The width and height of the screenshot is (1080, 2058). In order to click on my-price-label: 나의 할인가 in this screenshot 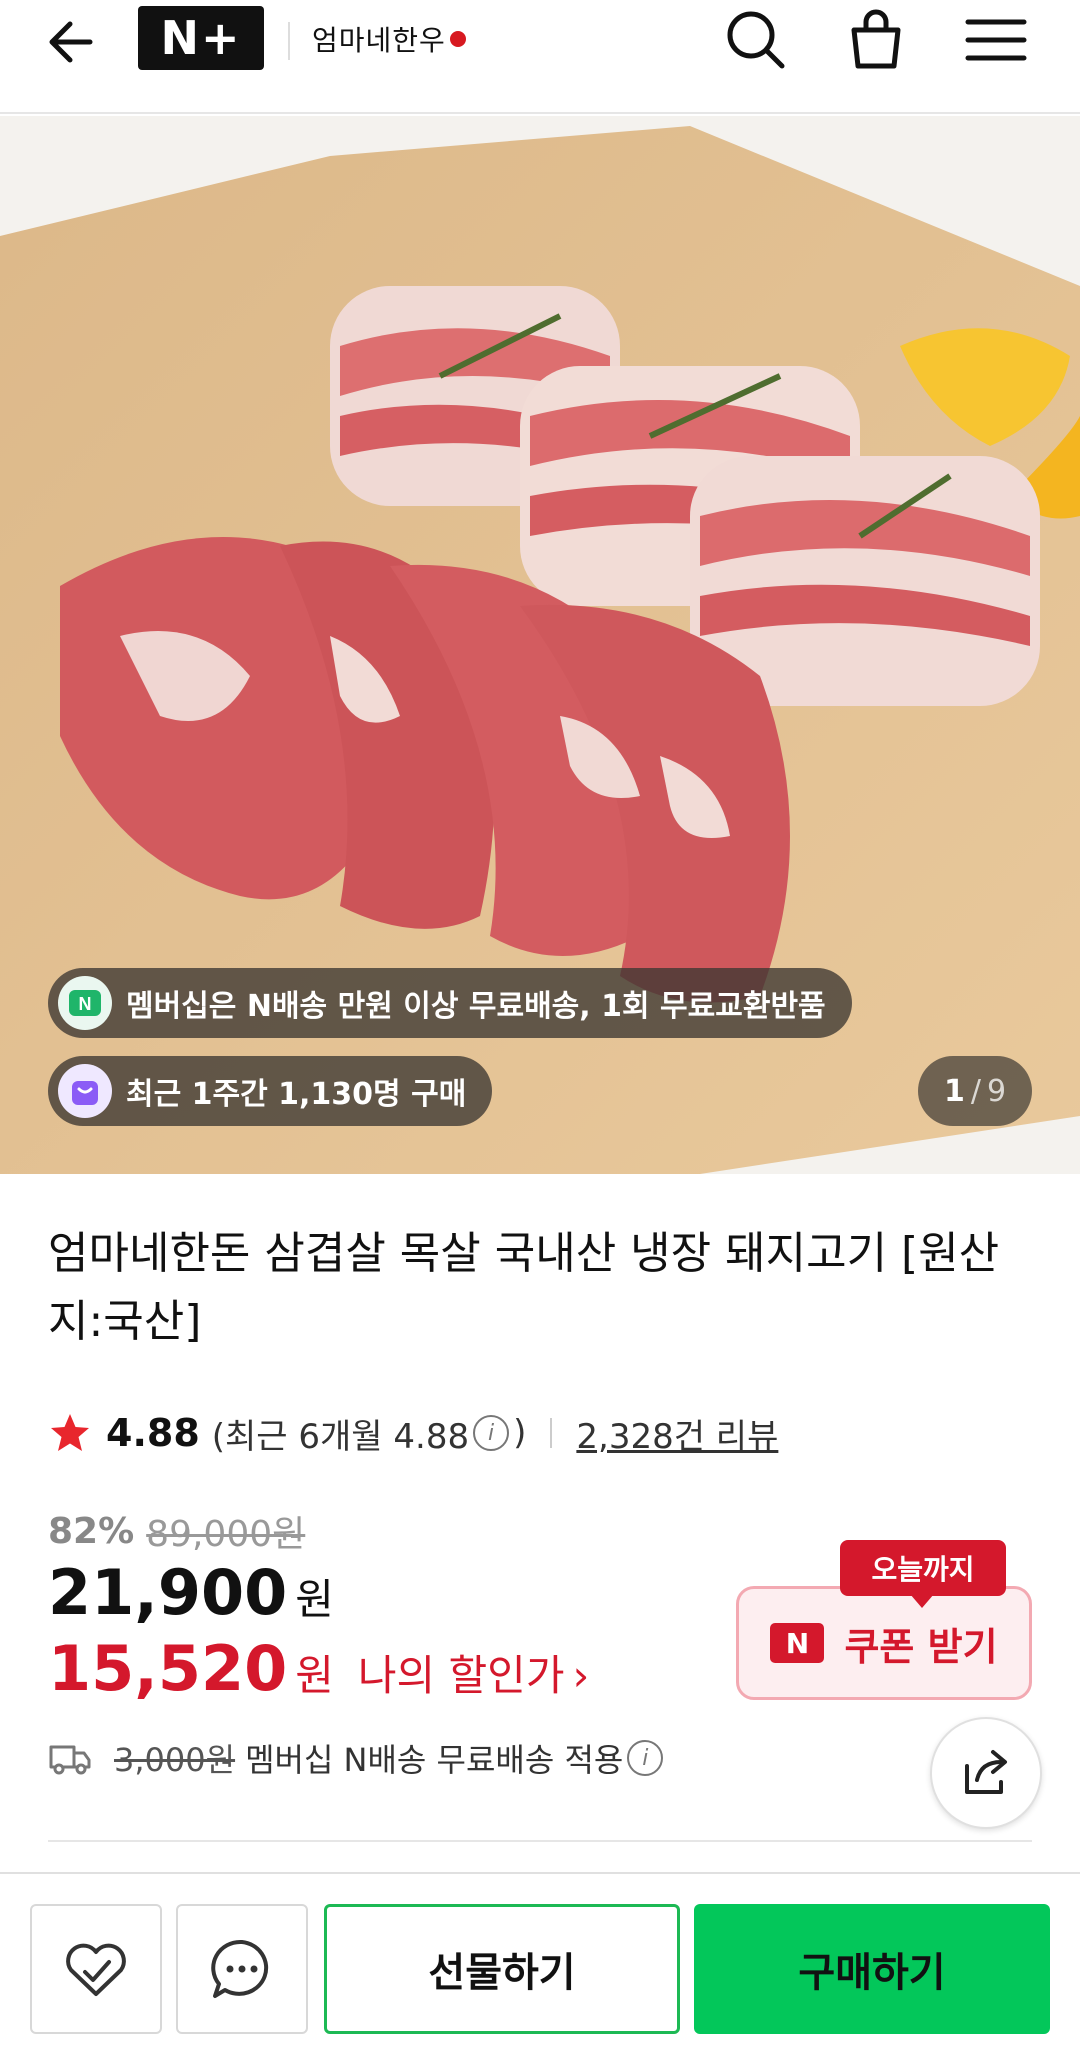, I will do `click(461, 1675)`.